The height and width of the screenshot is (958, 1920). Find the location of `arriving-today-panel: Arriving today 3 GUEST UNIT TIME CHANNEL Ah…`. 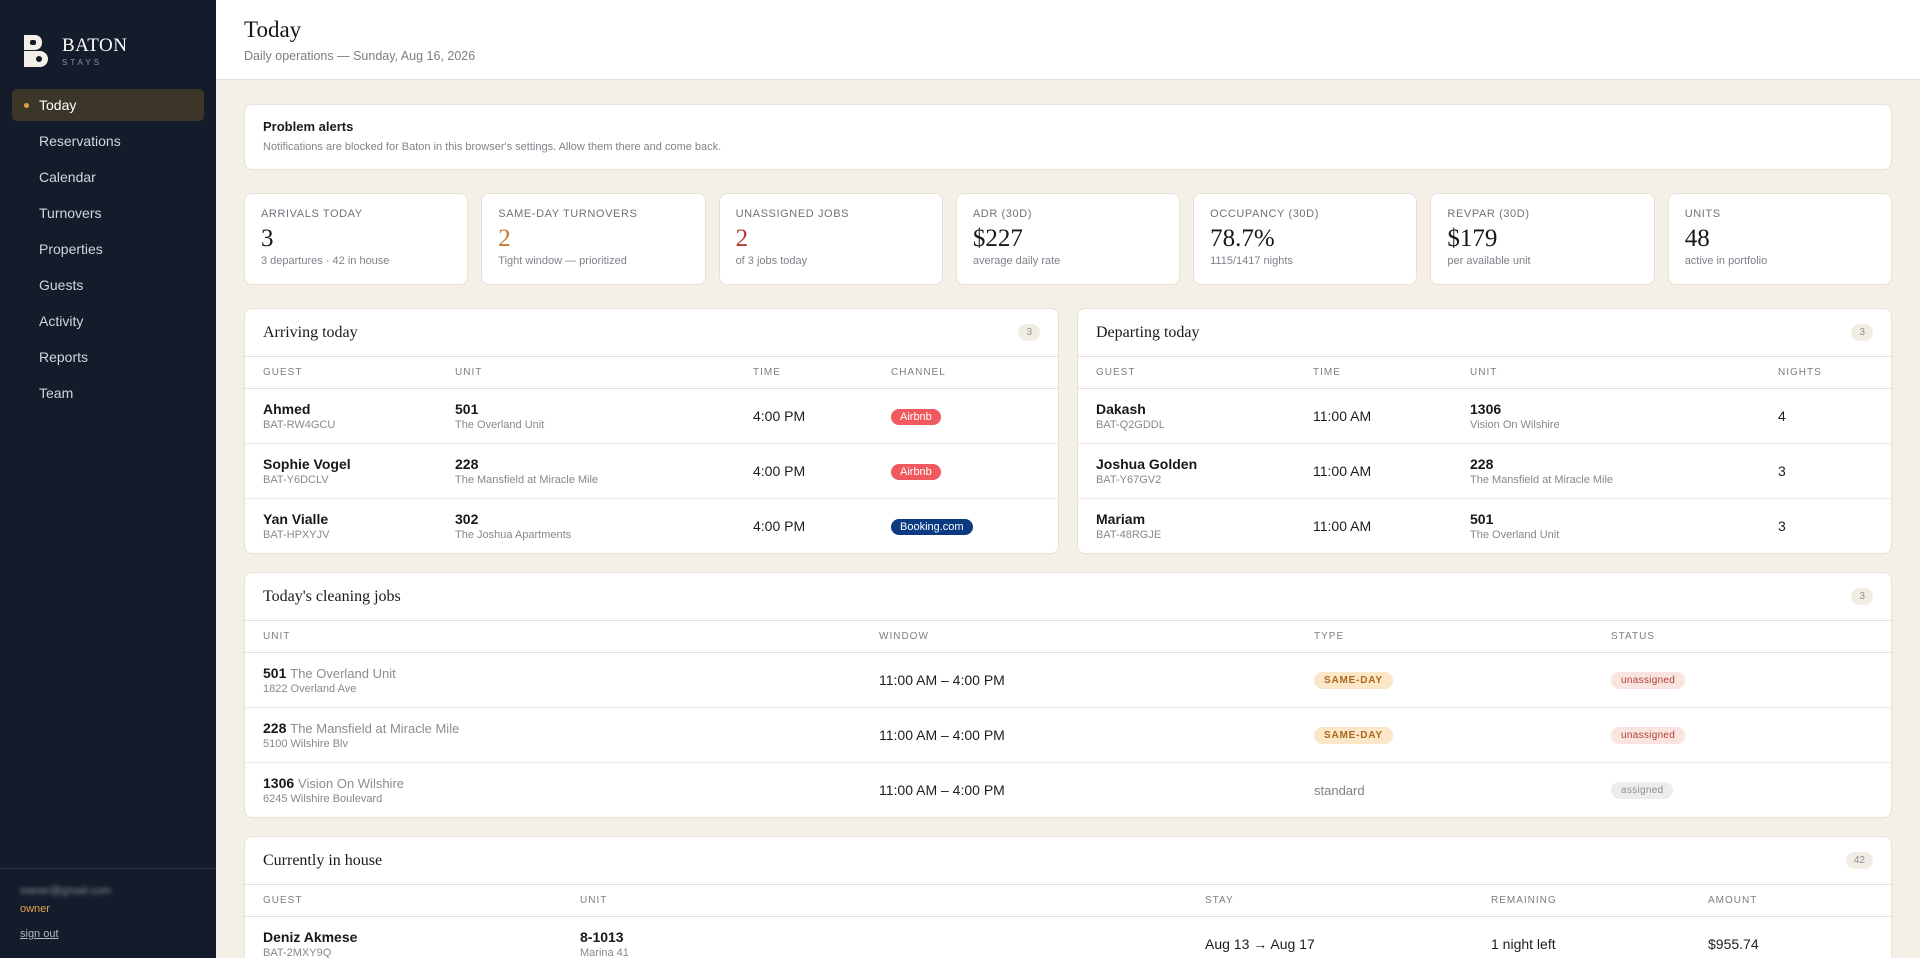

arriving-today-panel: Arriving today 3 GUEST UNIT TIME CHANNEL Ah… is located at coordinates (651, 431).